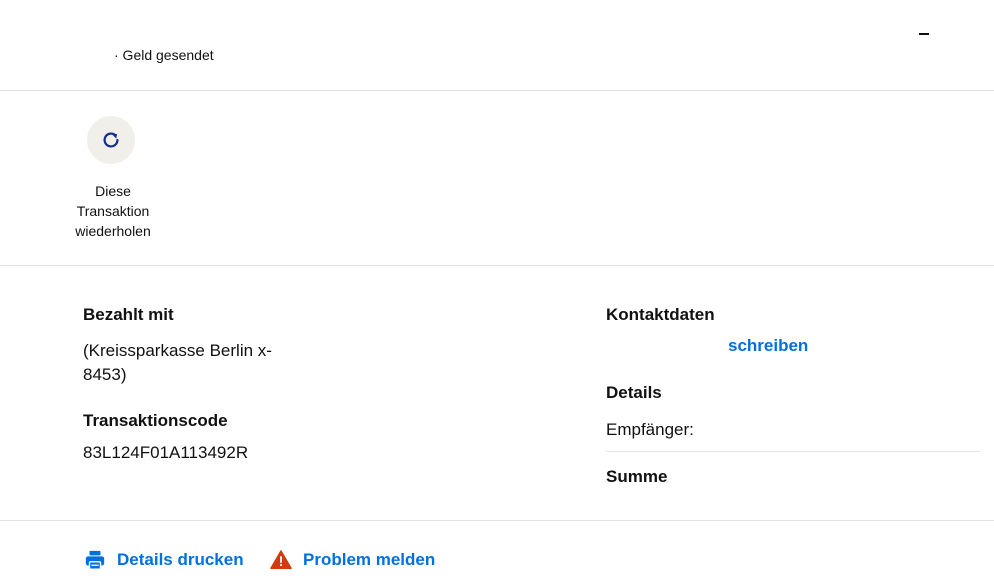  What do you see at coordinates (128, 314) in the screenshot?
I see `paid-with-label: Bezahlt mit` at bounding box center [128, 314].